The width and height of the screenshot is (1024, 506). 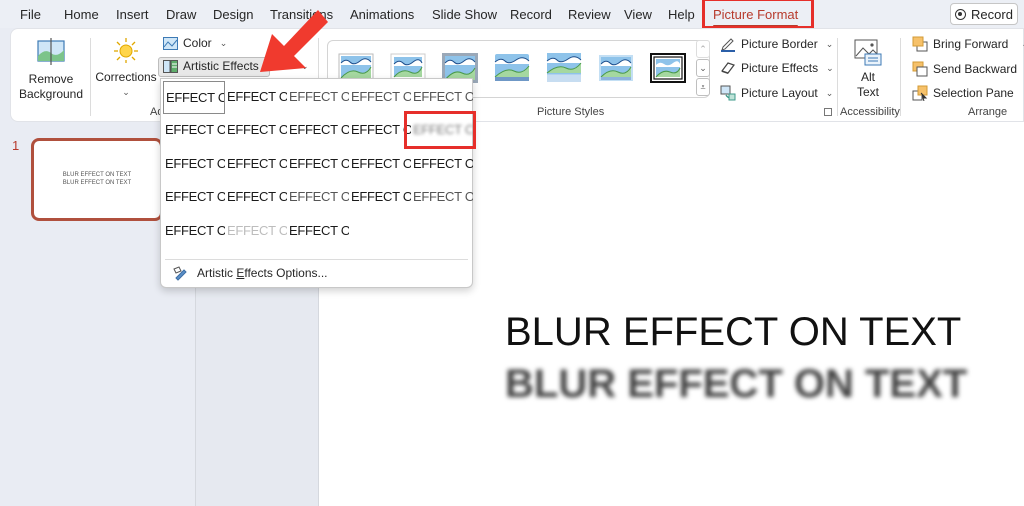 I want to click on effect-pastels-smooth: EFFECT OI, so click(x=380, y=197).